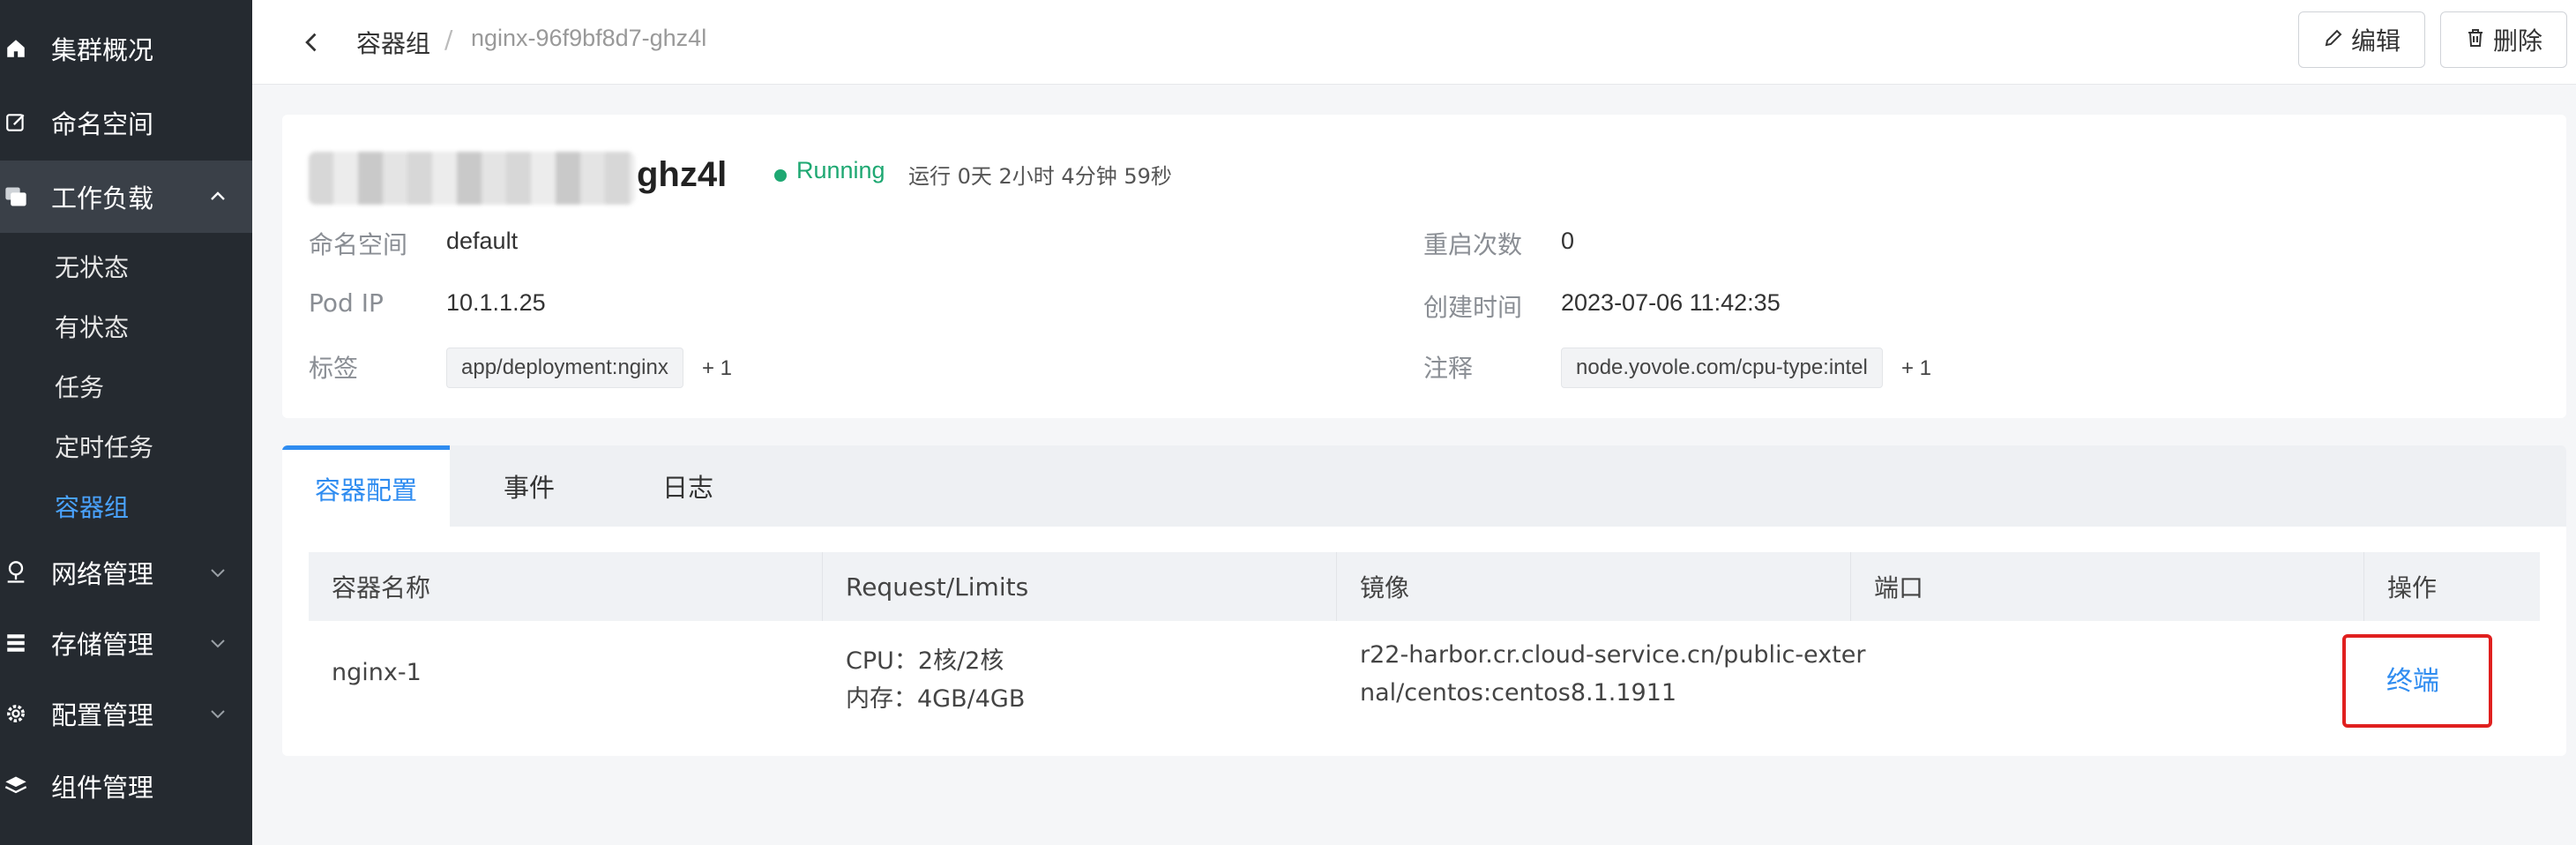 The height and width of the screenshot is (845, 2576). What do you see at coordinates (925, 661) in the screenshot?
I see `cpu-limits: CPU：2核/2核` at bounding box center [925, 661].